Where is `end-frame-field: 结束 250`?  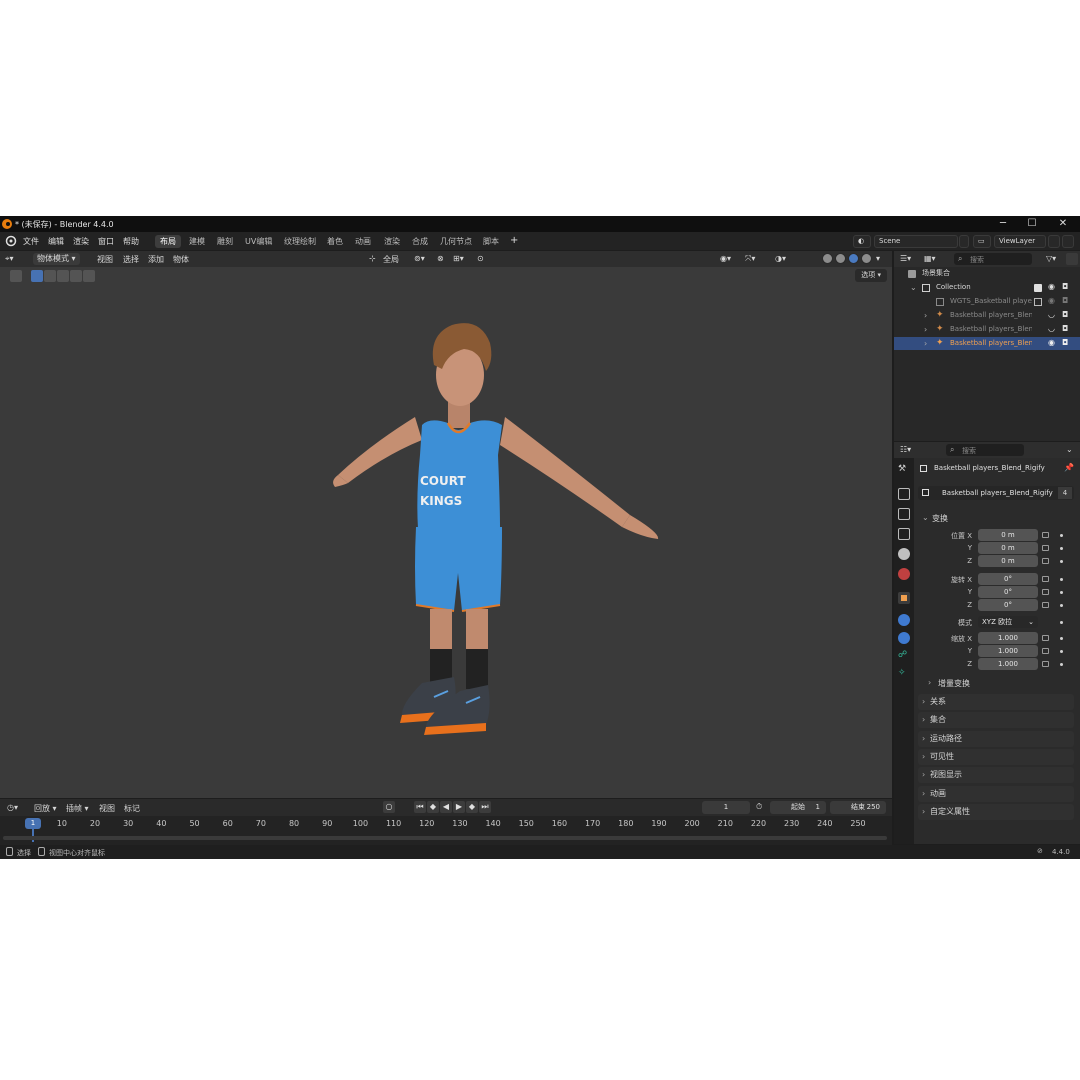 end-frame-field: 结束 250 is located at coordinates (858, 807).